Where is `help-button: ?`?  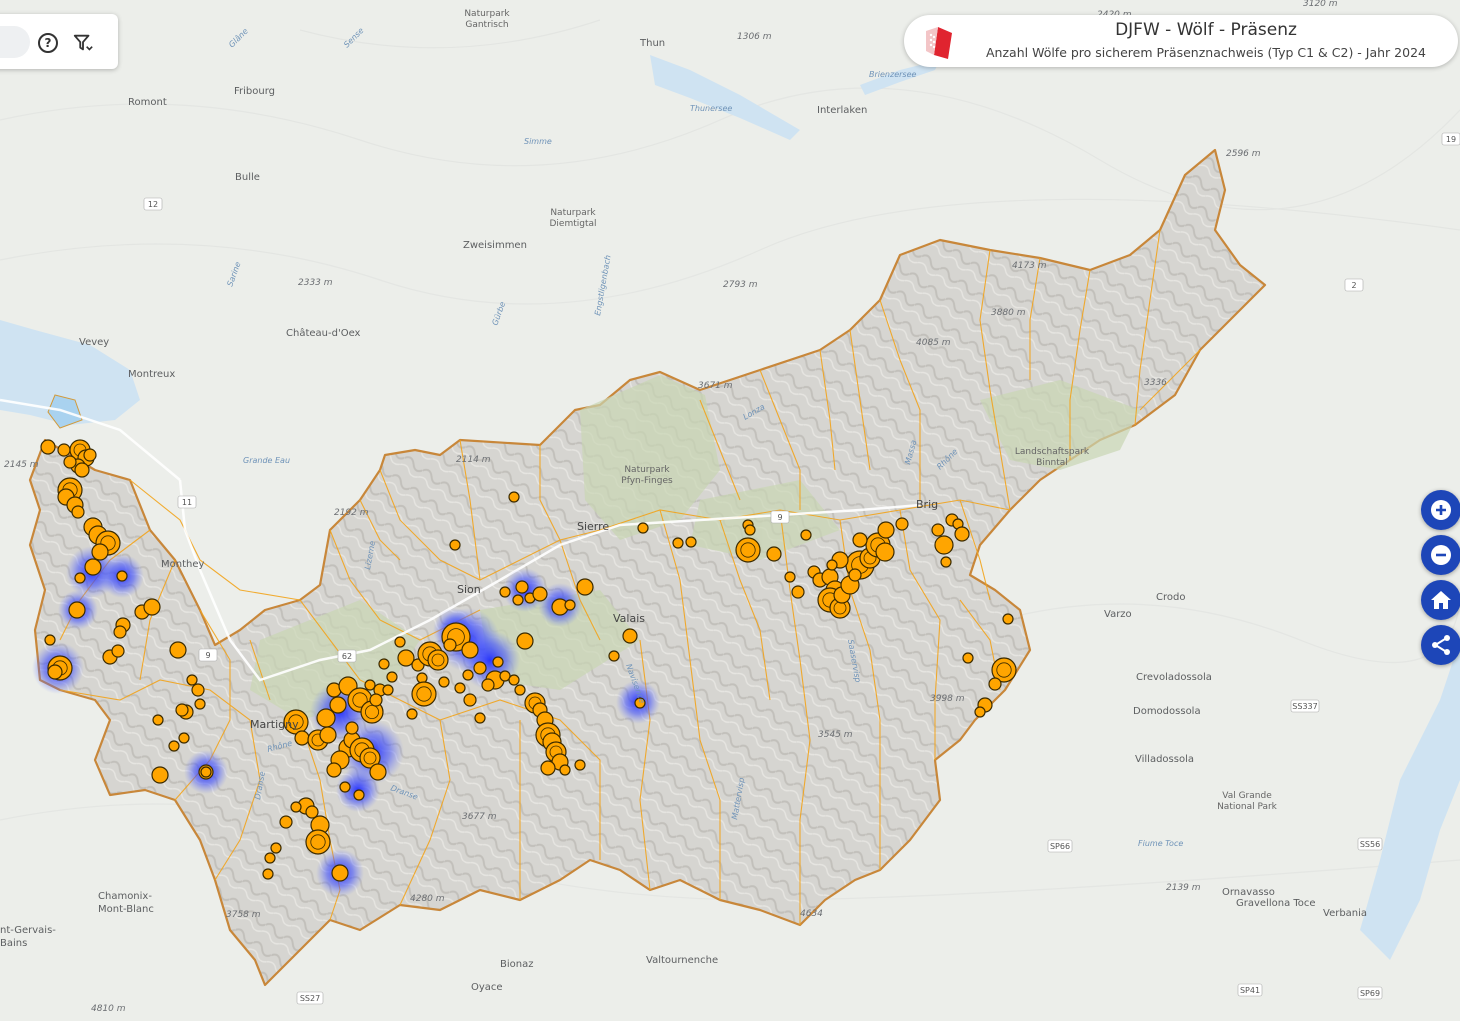
help-button: ? is located at coordinates (48, 43).